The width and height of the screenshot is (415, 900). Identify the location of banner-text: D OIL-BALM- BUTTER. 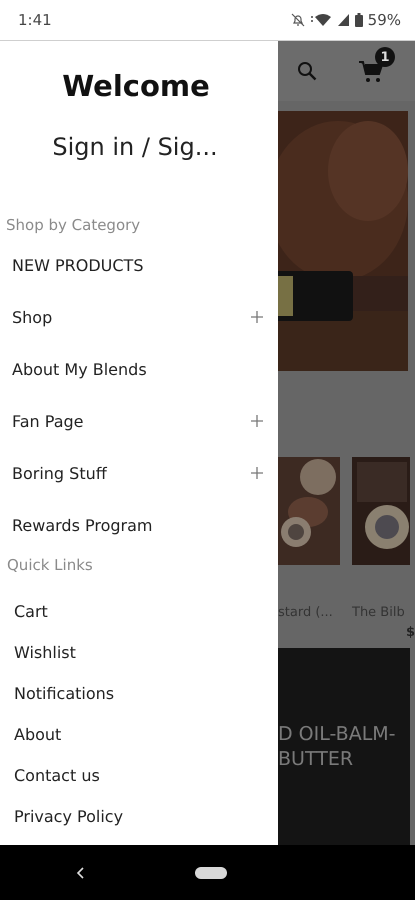
(337, 747).